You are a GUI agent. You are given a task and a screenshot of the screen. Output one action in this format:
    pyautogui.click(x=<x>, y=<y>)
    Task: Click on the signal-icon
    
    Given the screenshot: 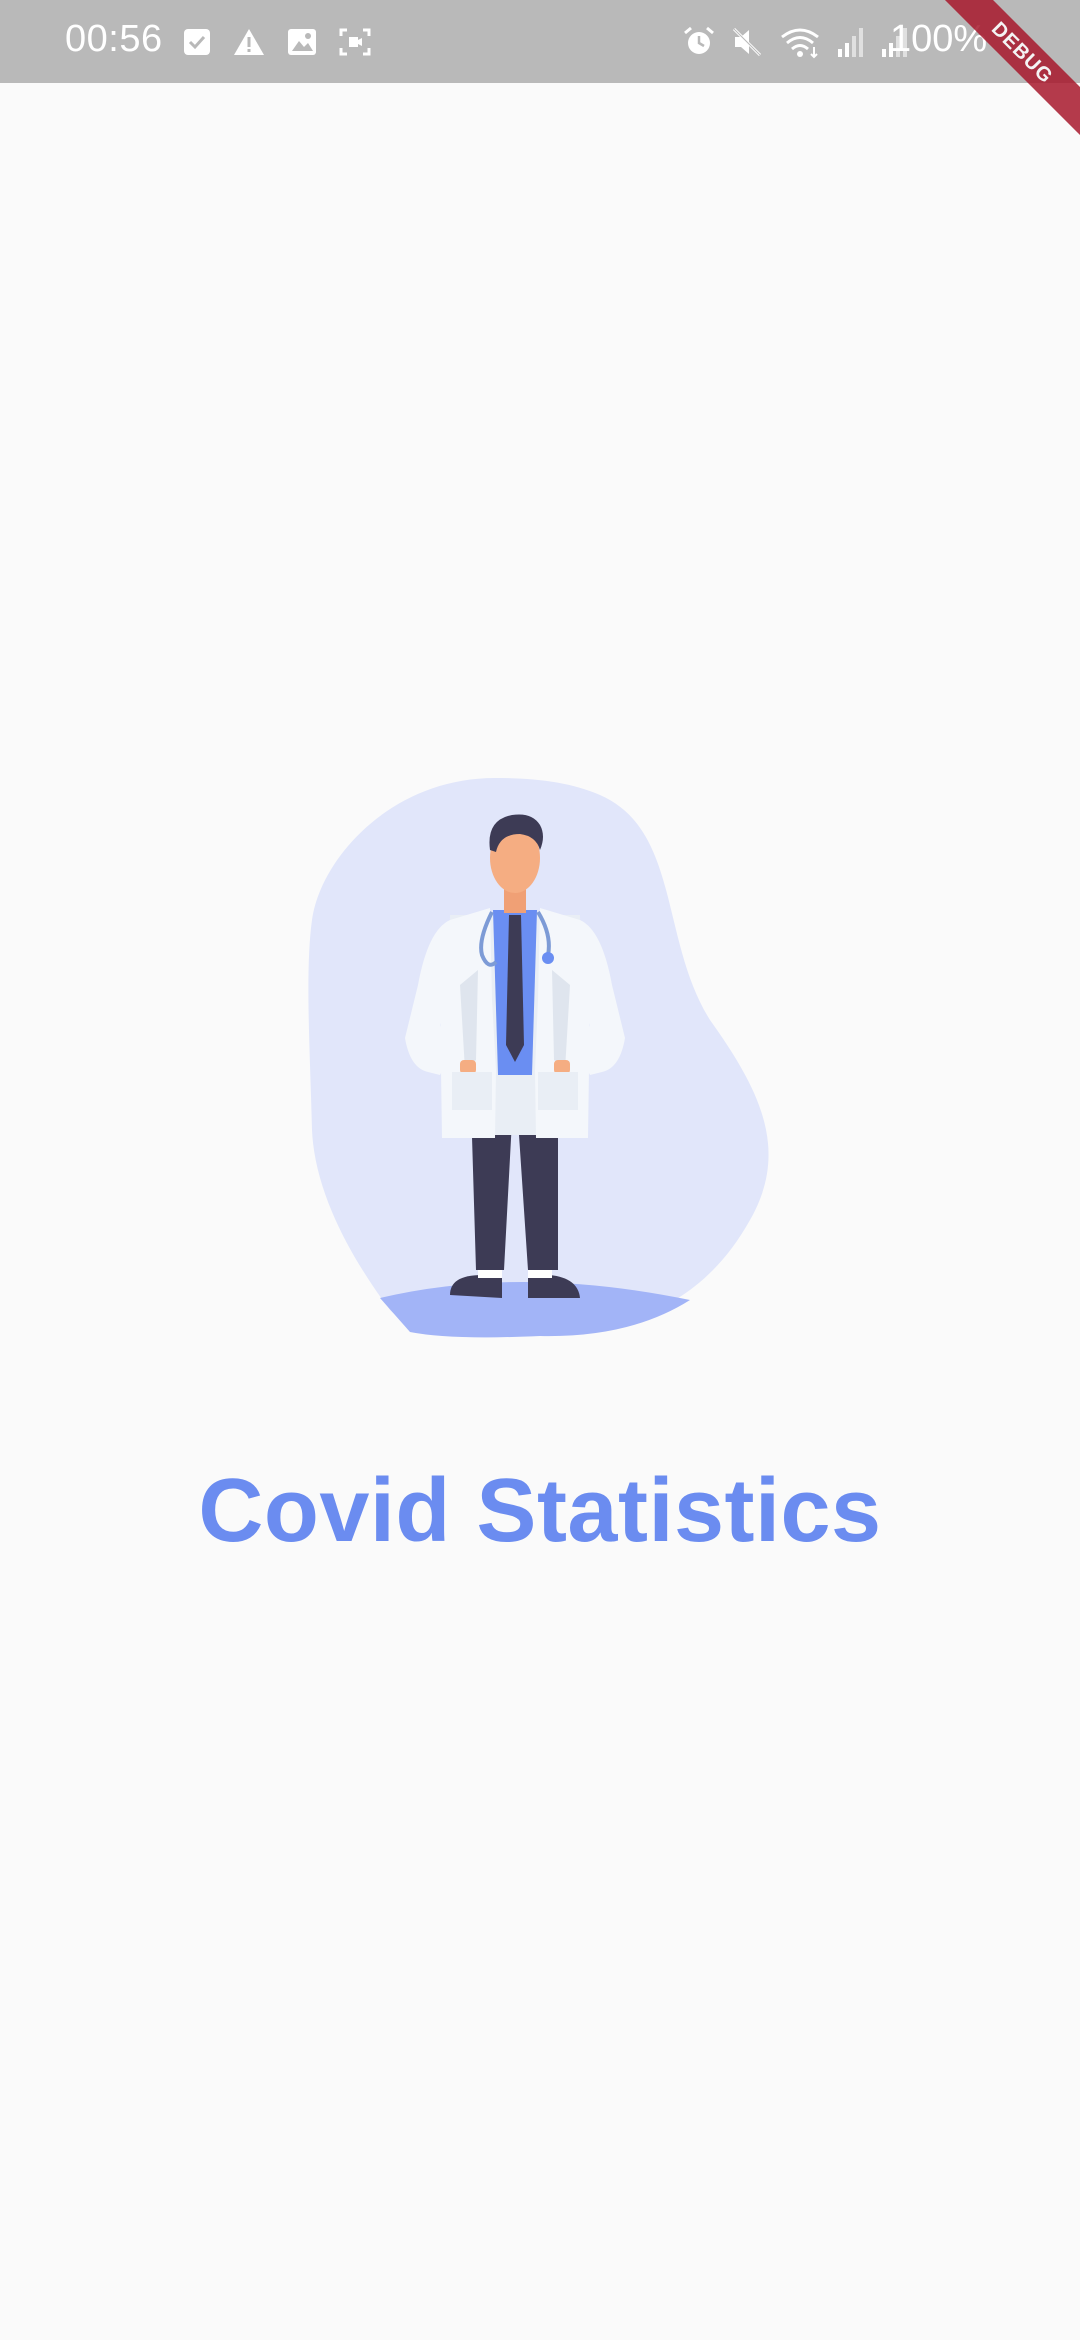 What is the action you would take?
    pyautogui.click(x=850, y=42)
    